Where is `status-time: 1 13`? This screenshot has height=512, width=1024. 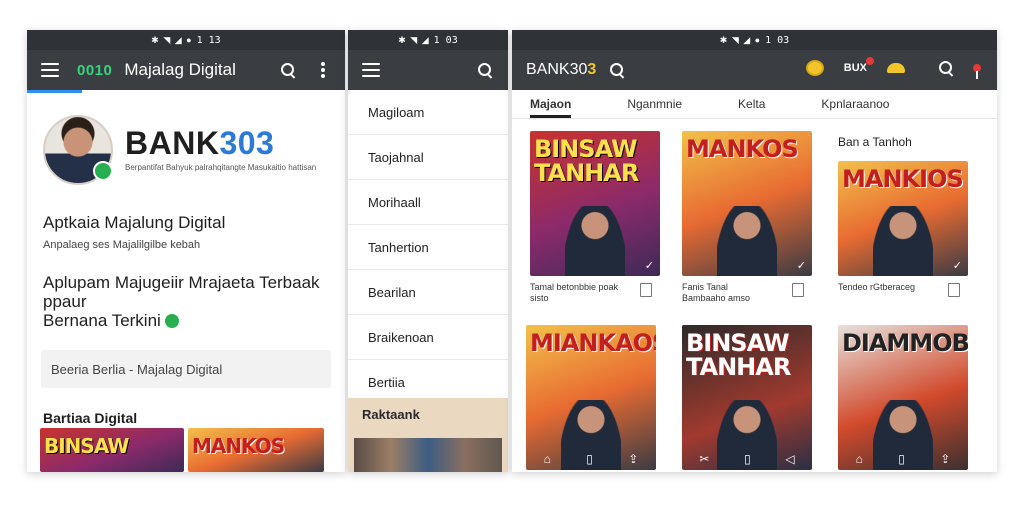 status-time: 1 13 is located at coordinates (208, 40).